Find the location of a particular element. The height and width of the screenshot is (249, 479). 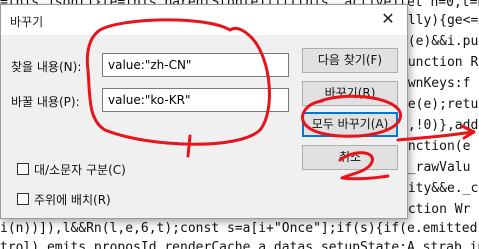

annotation-arrow is located at coordinates (436, 133).